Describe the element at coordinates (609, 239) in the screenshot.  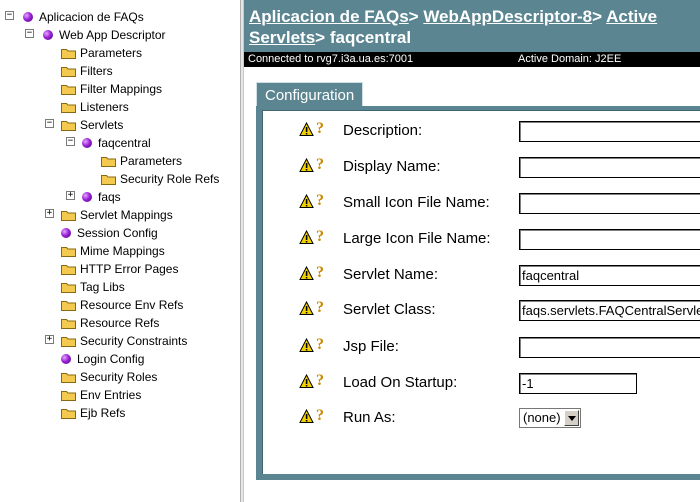
I see `large-icon-field` at that location.